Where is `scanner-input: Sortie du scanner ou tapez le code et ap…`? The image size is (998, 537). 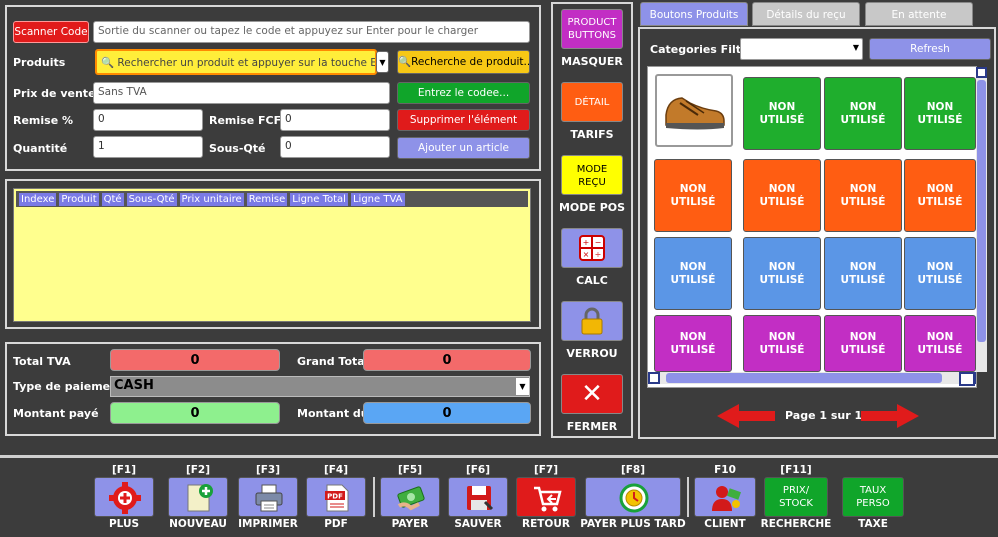 scanner-input: Sortie du scanner ou tapez le code et ap… is located at coordinates (311, 32).